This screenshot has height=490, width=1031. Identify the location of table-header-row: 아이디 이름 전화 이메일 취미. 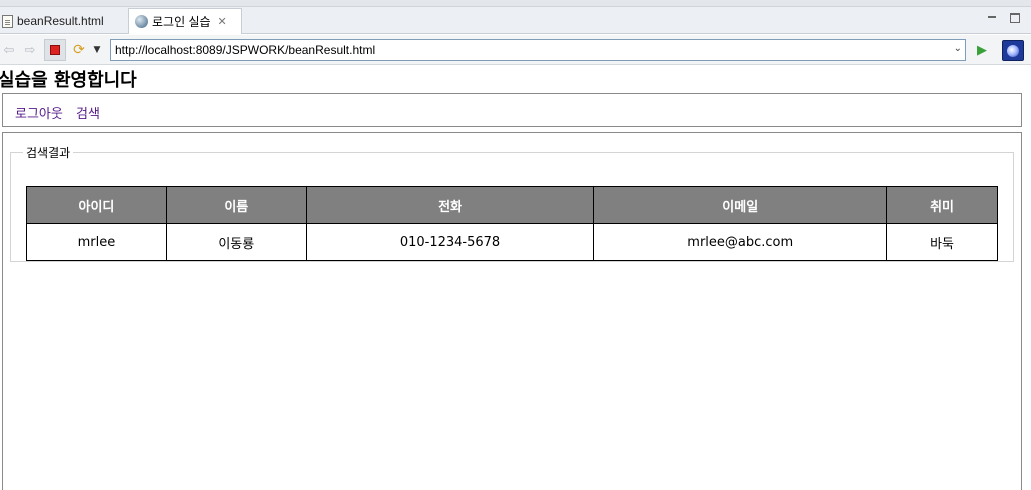
(512, 205).